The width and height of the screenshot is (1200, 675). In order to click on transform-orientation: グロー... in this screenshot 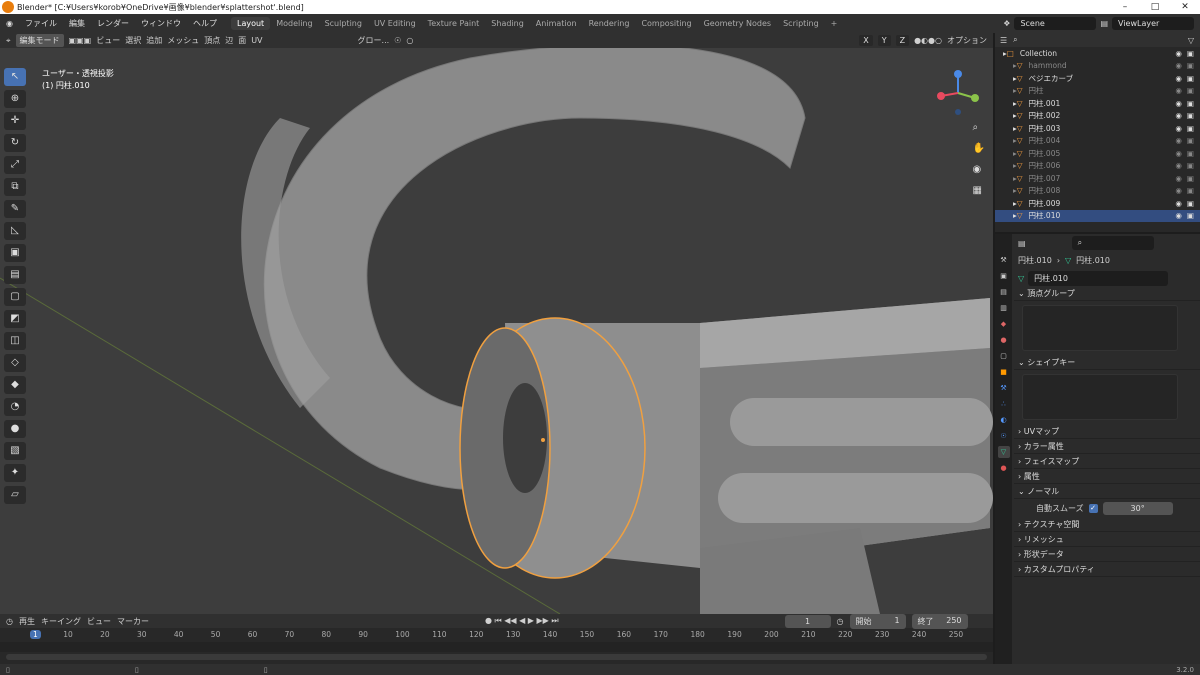, I will do `click(374, 40)`.